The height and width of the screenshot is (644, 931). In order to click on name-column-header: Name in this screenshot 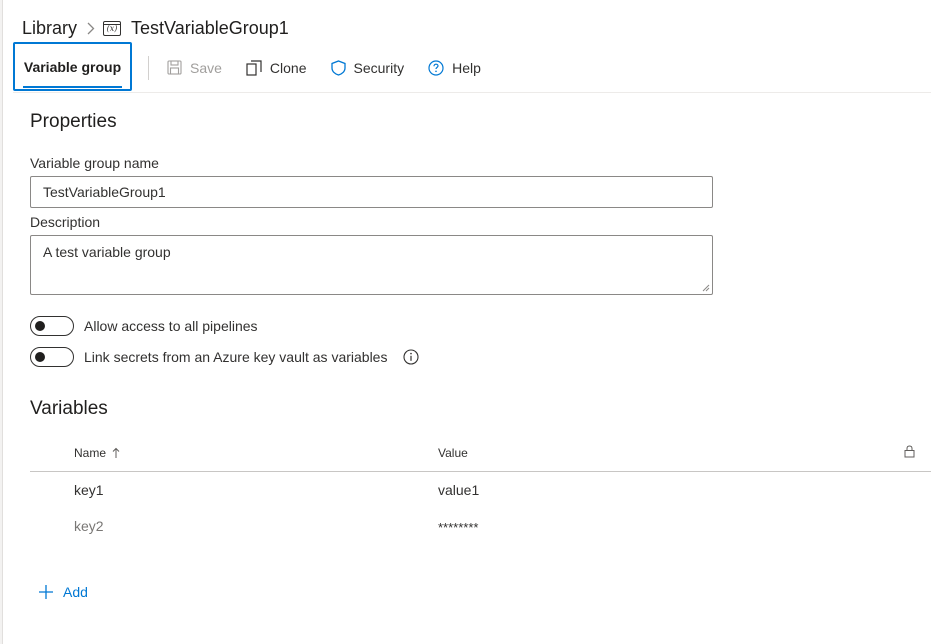, I will do `click(97, 453)`.